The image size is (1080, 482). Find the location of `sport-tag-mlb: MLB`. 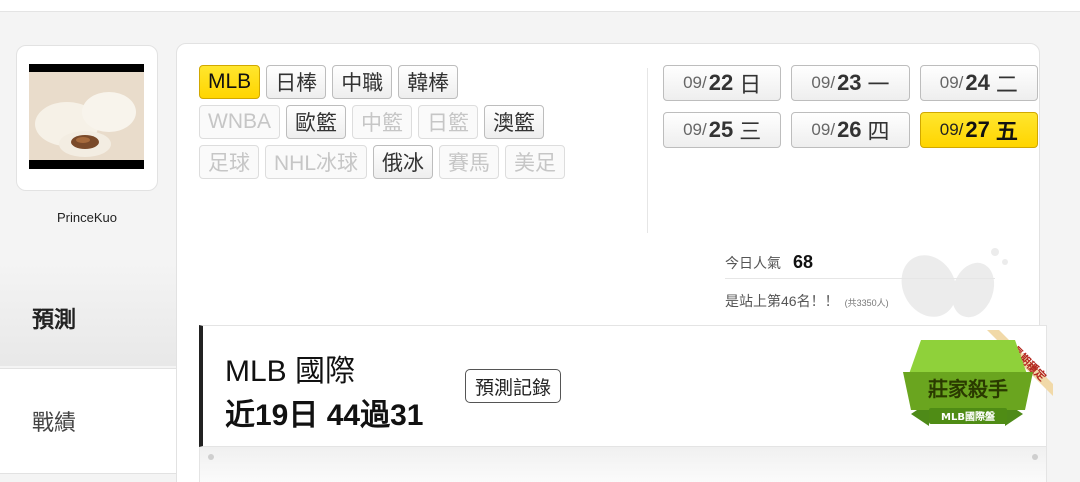

sport-tag-mlb: MLB is located at coordinates (230, 82).